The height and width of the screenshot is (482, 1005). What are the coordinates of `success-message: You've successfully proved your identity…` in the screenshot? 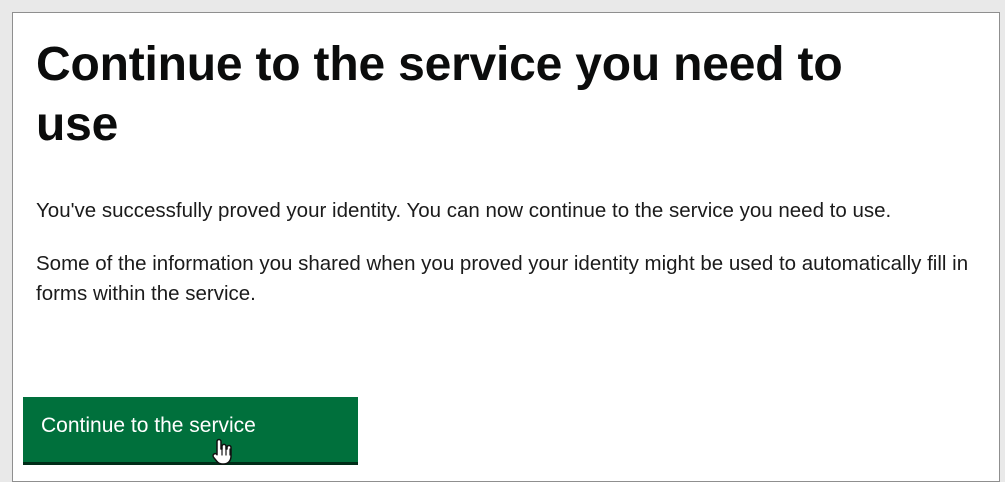 It's located at (464, 210).